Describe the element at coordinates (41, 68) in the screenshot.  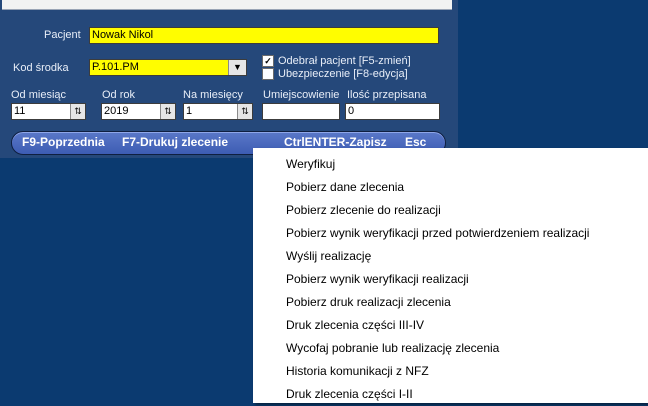
I see `drug-code-label: Kod środka` at that location.